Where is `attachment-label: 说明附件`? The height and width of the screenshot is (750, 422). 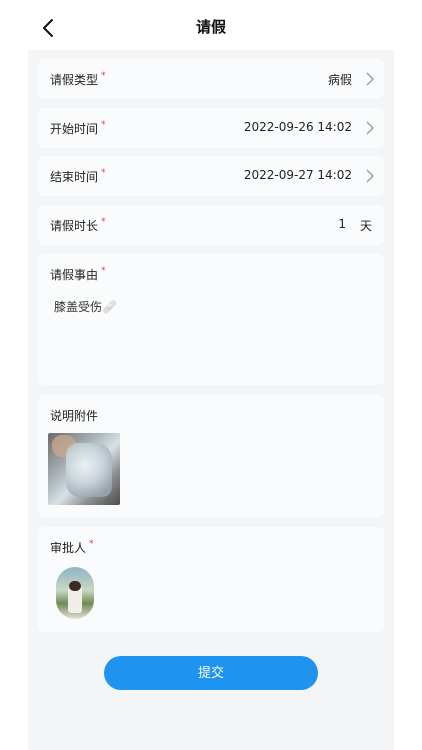 attachment-label: 说明附件 is located at coordinates (74, 416).